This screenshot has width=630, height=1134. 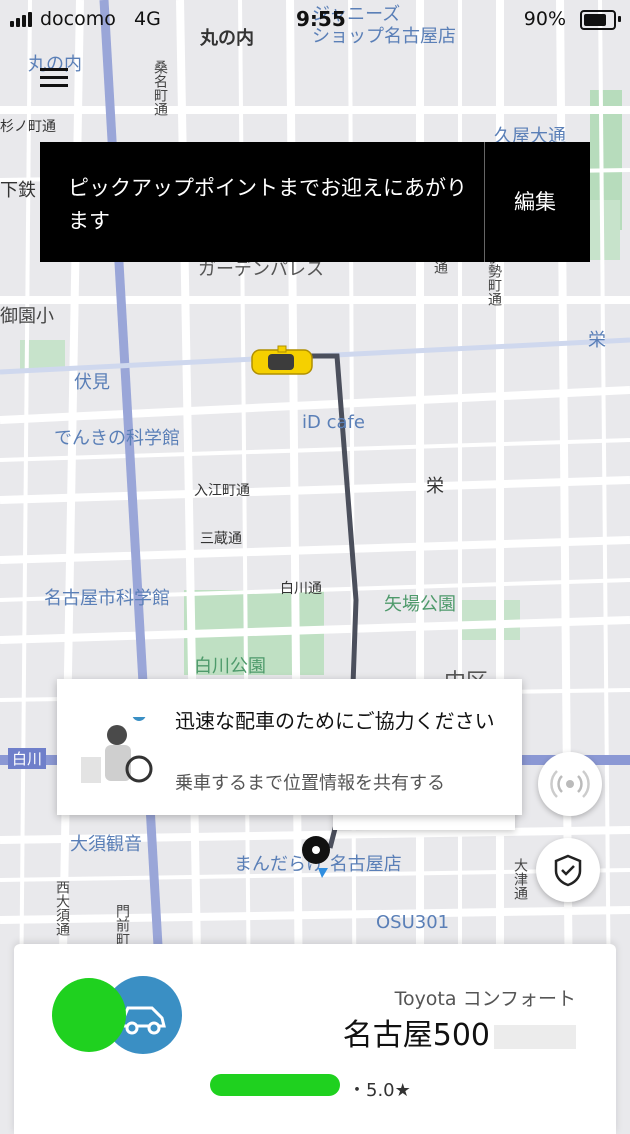 What do you see at coordinates (106, 844) in the screenshot?
I see `station-label-osu-kannon: 大須観音` at bounding box center [106, 844].